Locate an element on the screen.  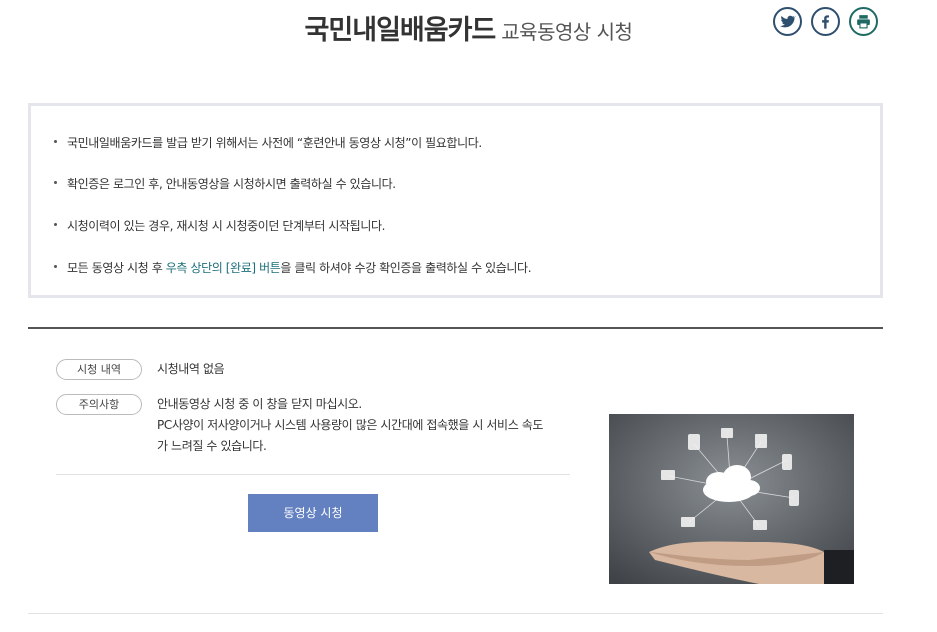
print-button is located at coordinates (863, 21).